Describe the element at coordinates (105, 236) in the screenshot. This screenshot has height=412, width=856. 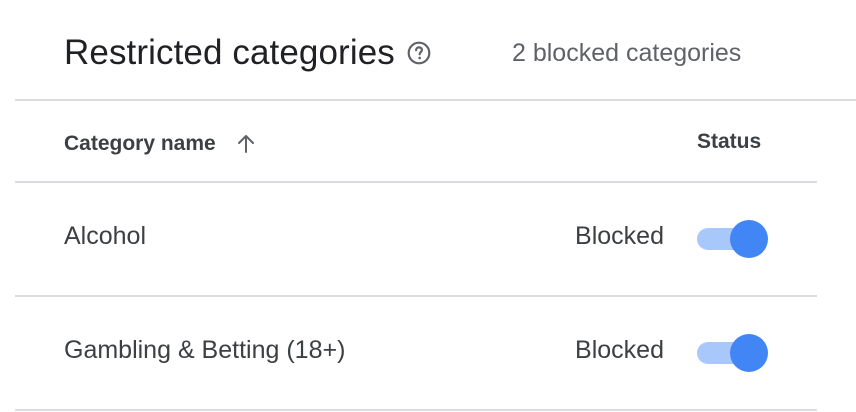
I see `category-name: Alcohol` at that location.